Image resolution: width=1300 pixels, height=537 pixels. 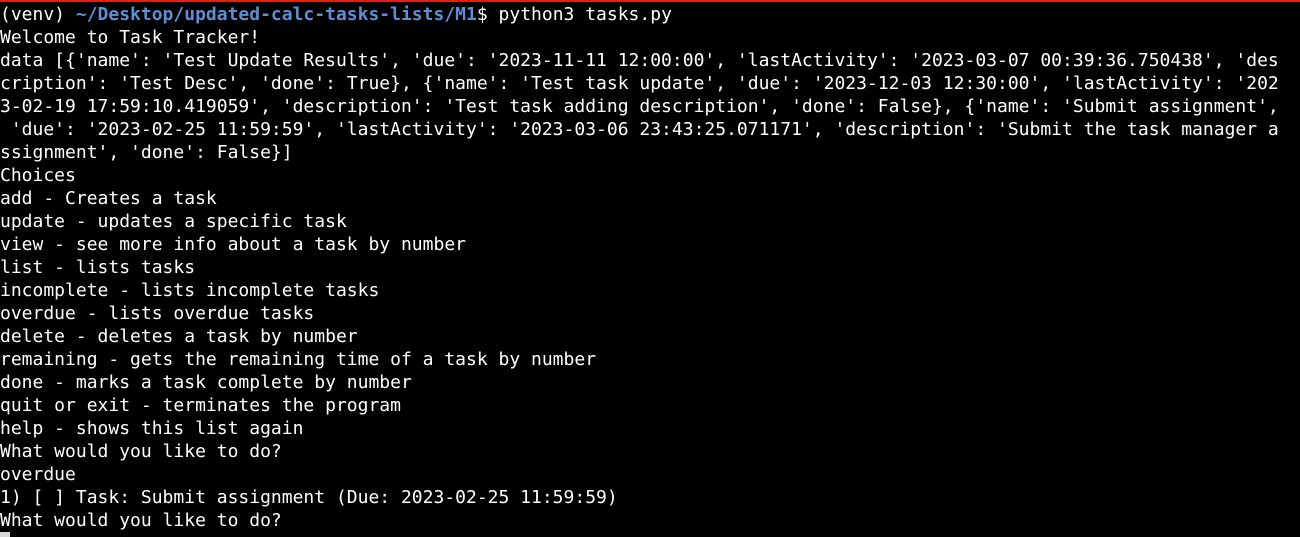 I want to click on output-line: Welcome to Task Tracker!, so click(x=130, y=37).